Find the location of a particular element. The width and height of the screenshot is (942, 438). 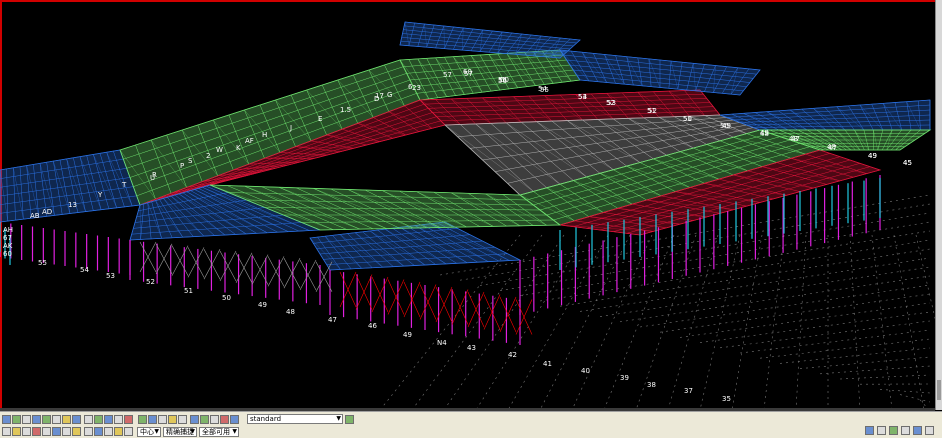

pick-icon is located at coordinates (917, 430).